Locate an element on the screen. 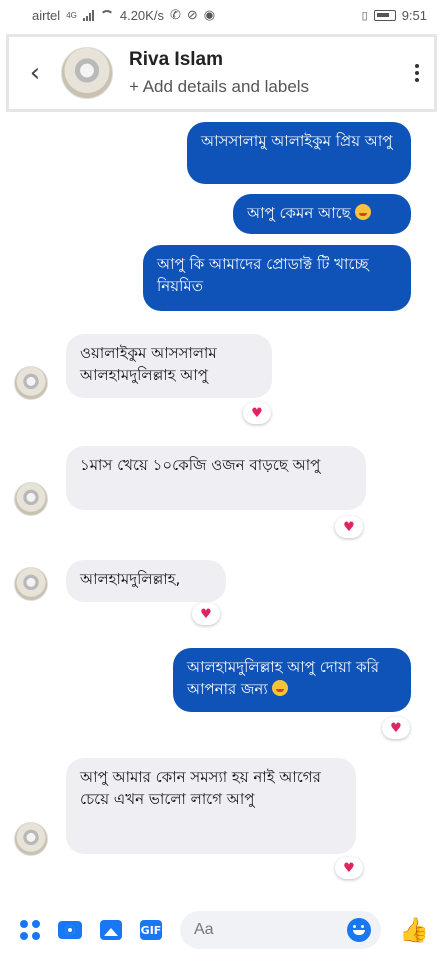  message-text: আসসালামু আলাইকুম প্রিয় আপু is located at coordinates (297, 141).